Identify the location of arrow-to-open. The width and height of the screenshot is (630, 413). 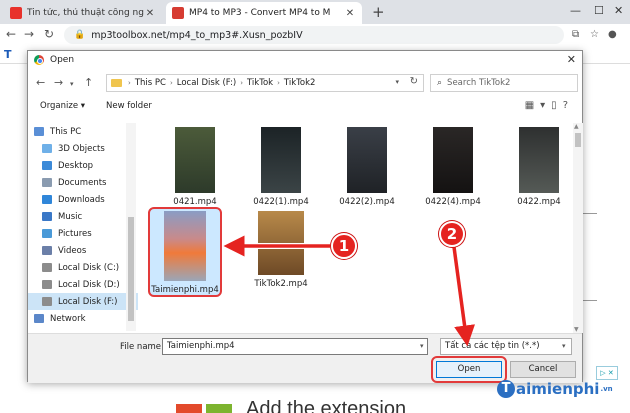
(464, 296).